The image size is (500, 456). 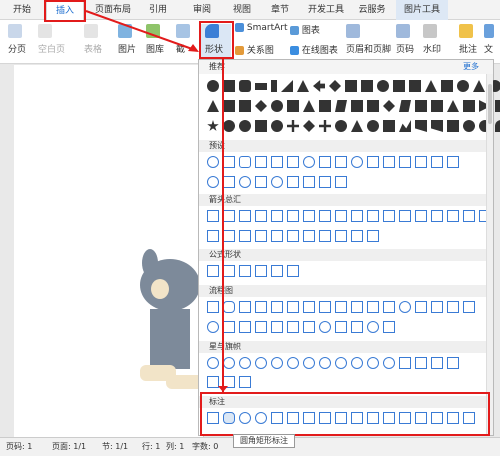 I want to click on blank-page-button: 空白页, so click(x=55, y=39).